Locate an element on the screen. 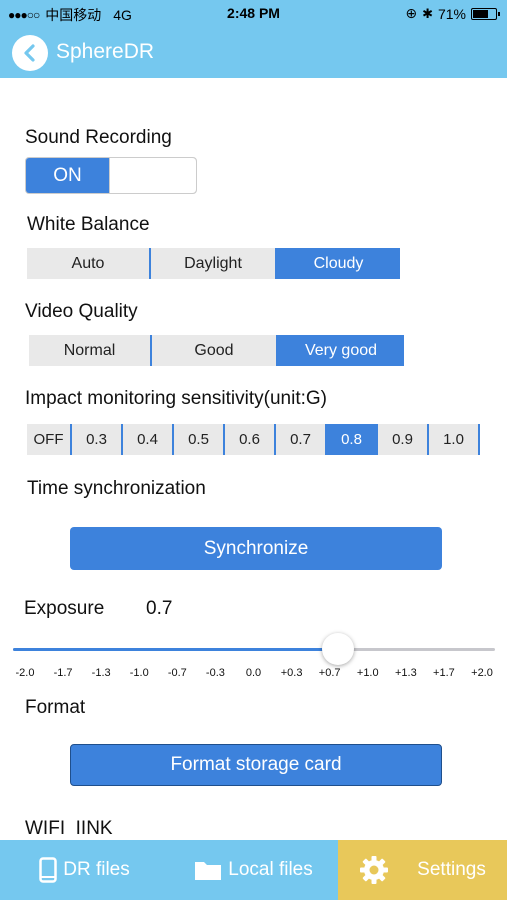 The width and height of the screenshot is (507, 900). format-storage-card-button: Format storage card is located at coordinates (256, 765).